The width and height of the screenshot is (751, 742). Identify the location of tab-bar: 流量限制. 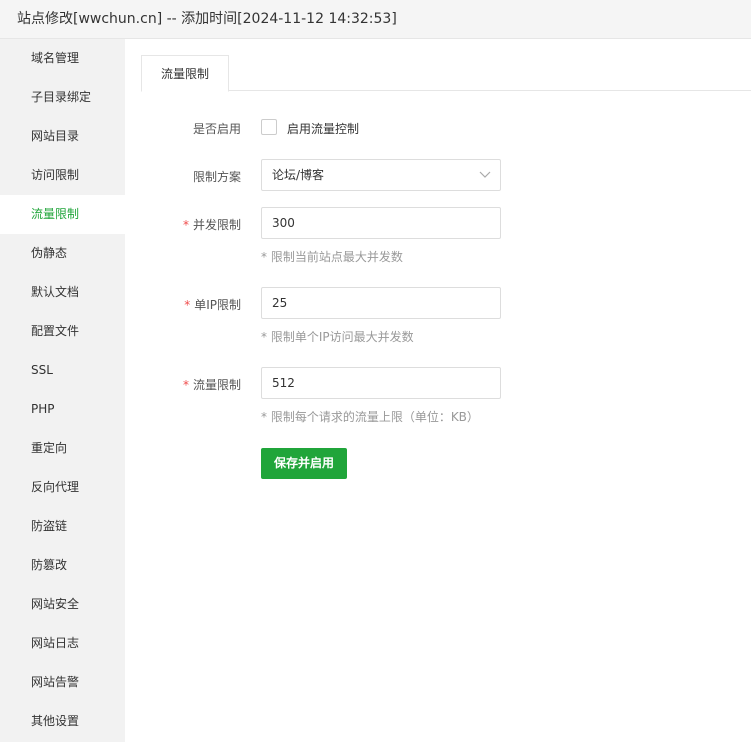
(446, 73).